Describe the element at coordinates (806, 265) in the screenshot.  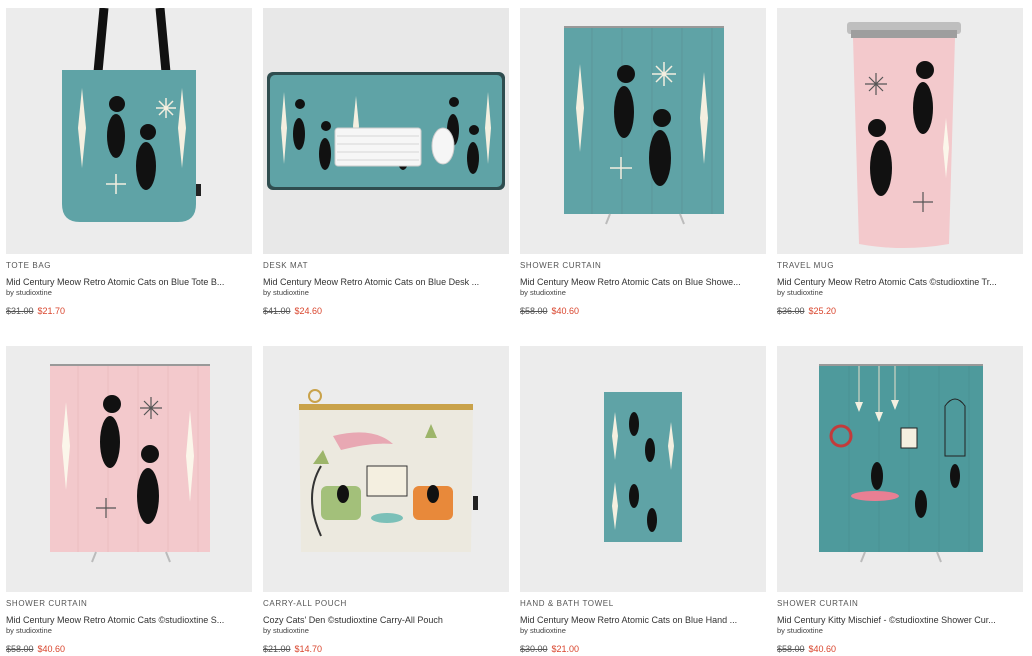
I see `product-type: TRAVEL MUG` at that location.